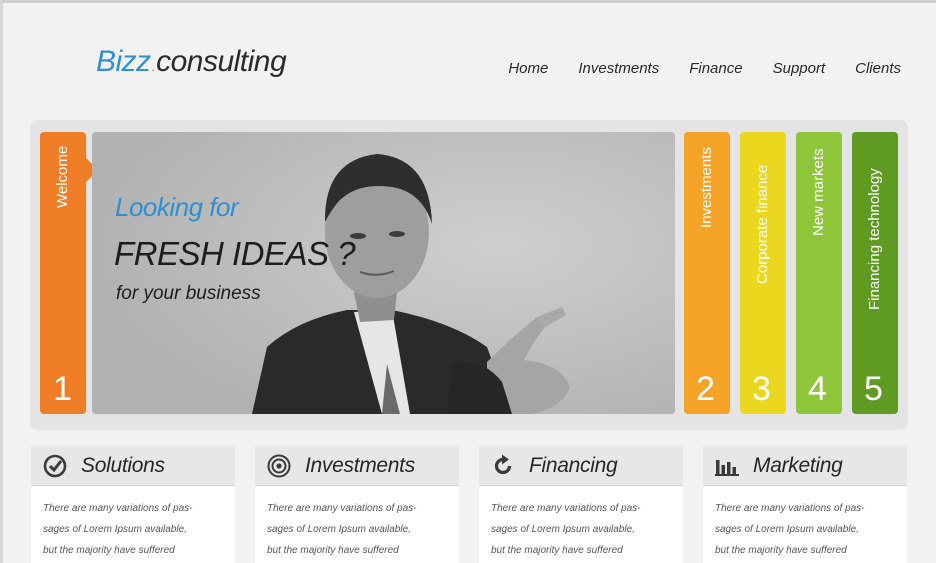 Image resolution: width=936 pixels, height=563 pixels. What do you see at coordinates (235, 253) in the screenshot?
I see `hero-heading-large: FRESH IDEAS ?` at bounding box center [235, 253].